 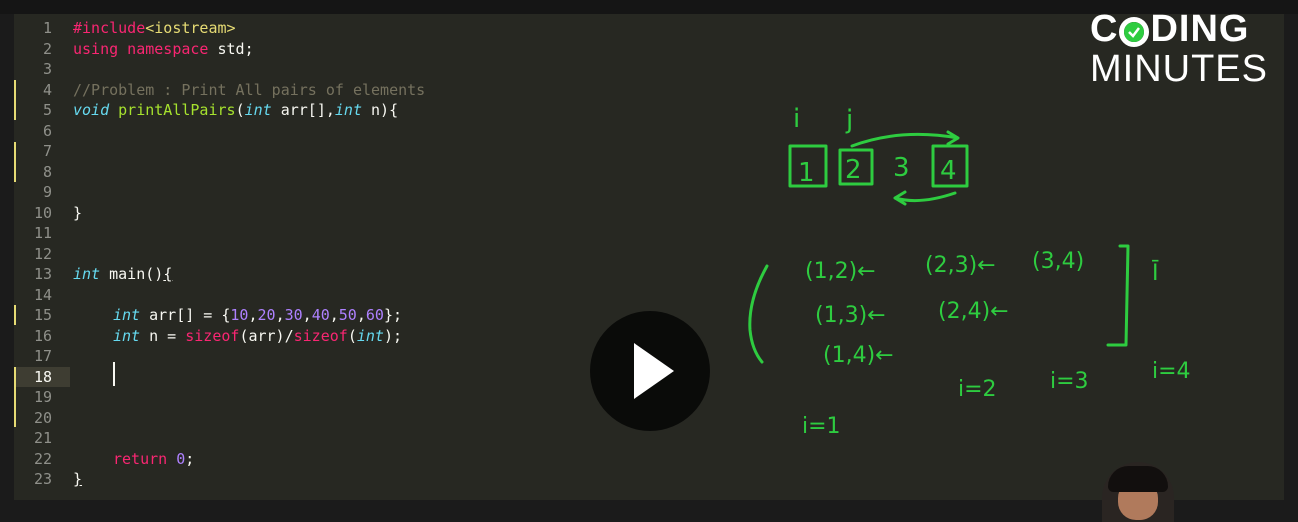 I want to click on hw-box-value: 1, so click(x=806, y=173).